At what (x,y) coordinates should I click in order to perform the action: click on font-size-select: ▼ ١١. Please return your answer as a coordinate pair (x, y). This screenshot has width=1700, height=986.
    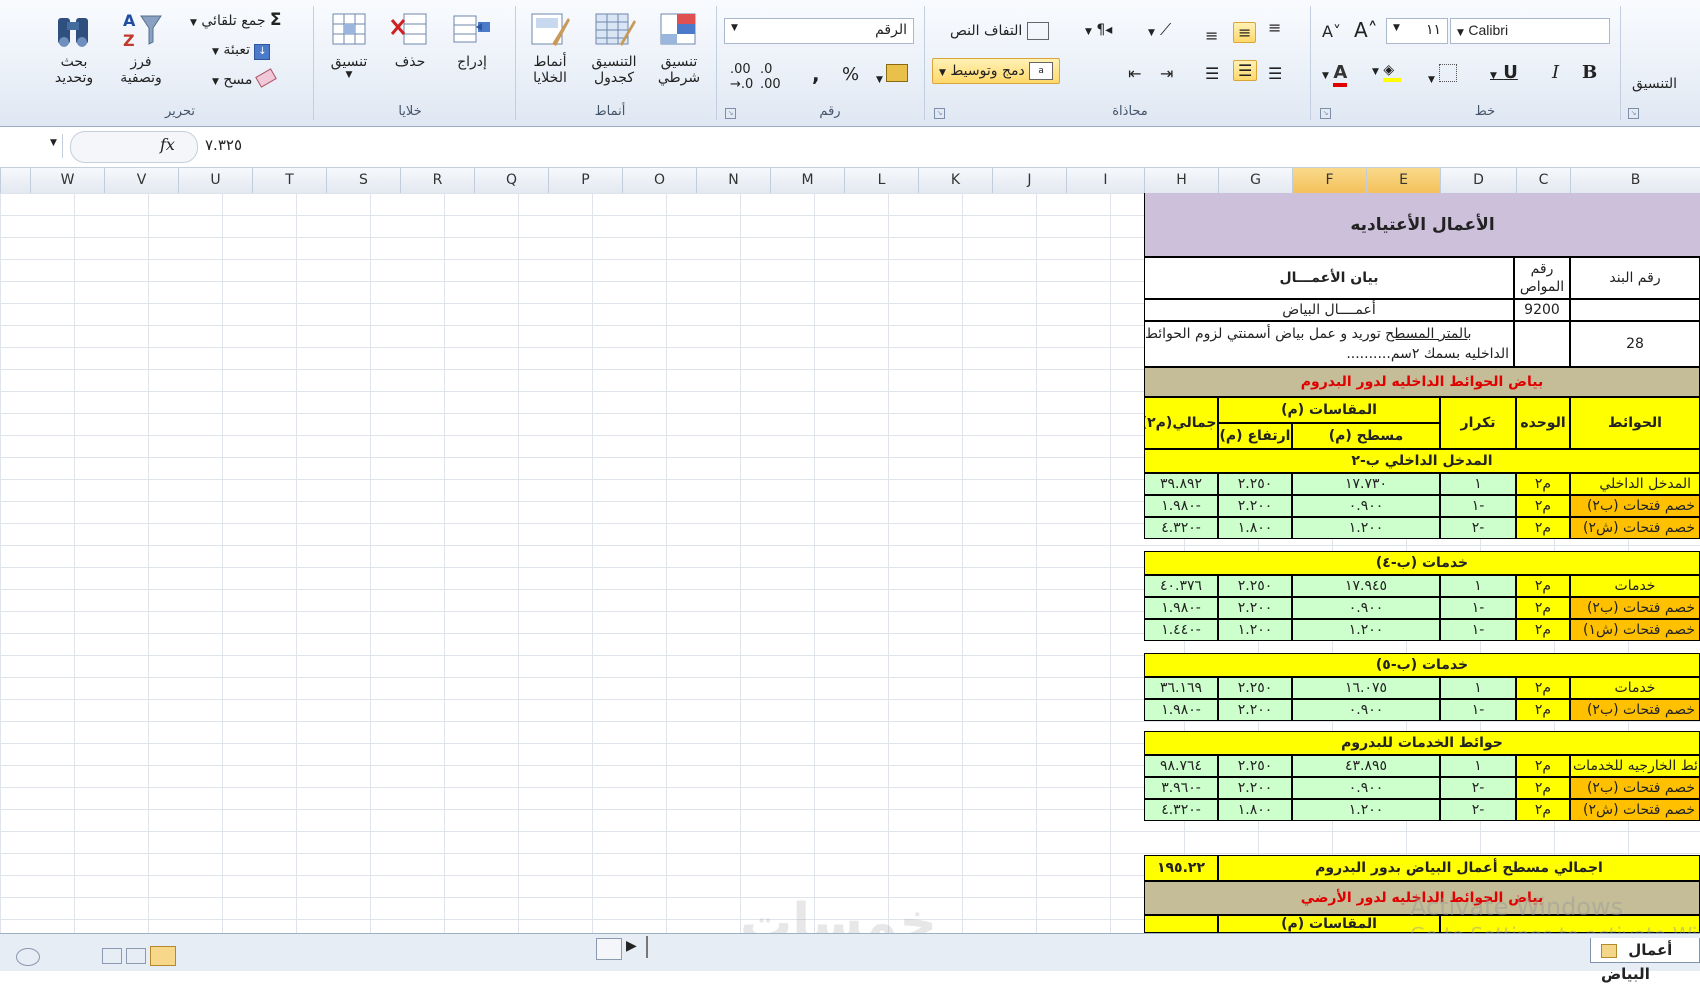
    Looking at the image, I should click on (1417, 31).